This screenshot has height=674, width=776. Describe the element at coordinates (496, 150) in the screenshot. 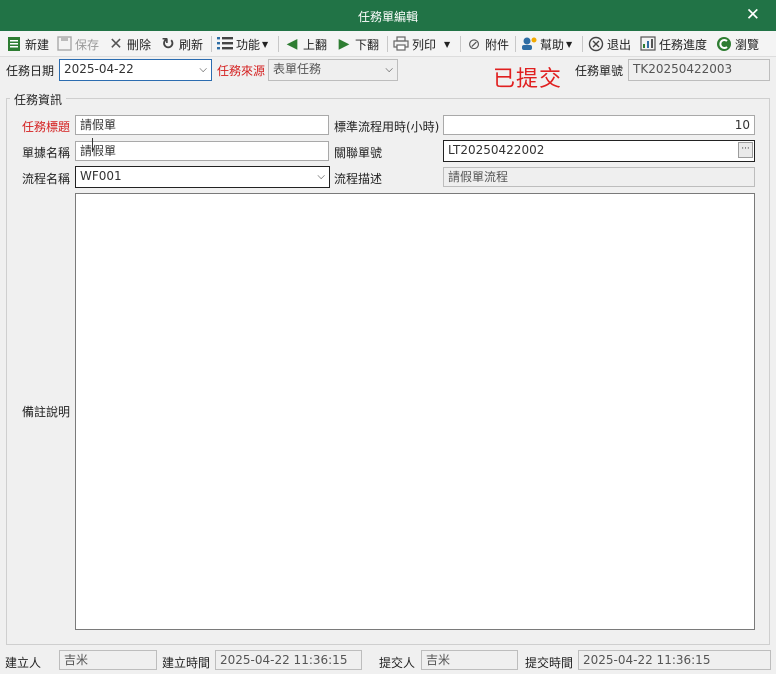

I see `related-no-value: LT20250422002` at that location.